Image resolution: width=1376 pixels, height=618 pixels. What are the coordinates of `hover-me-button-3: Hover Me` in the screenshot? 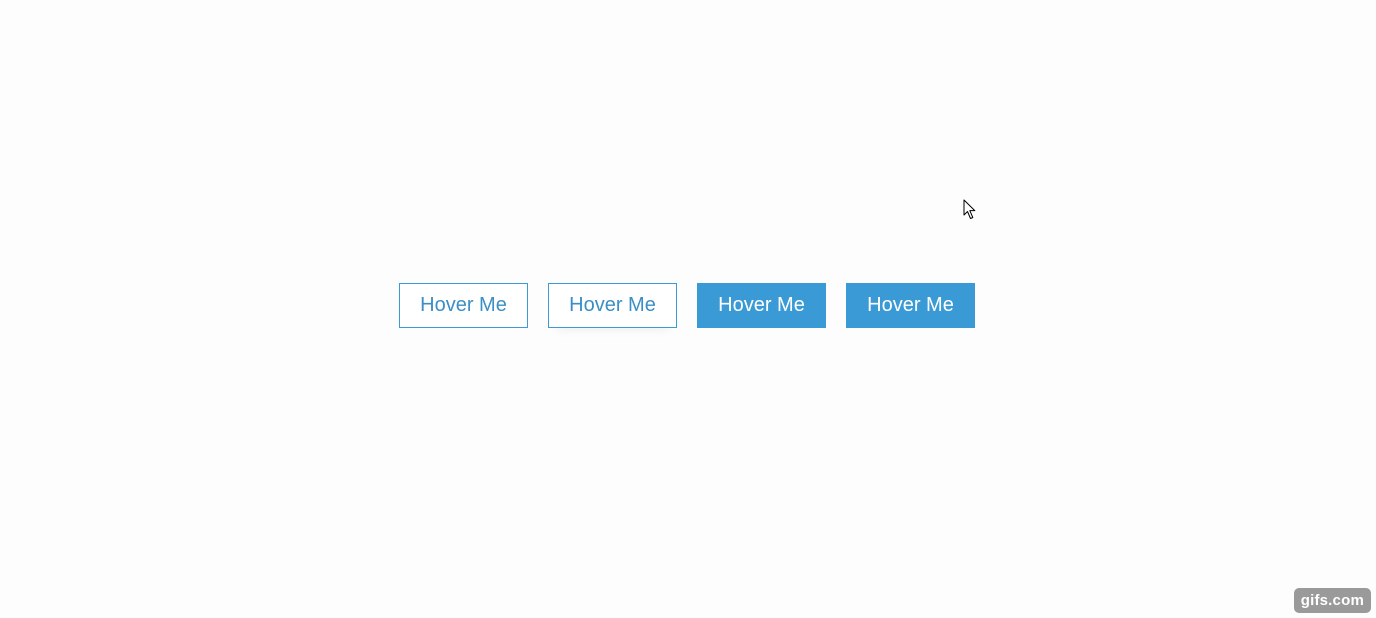 It's located at (761, 305).